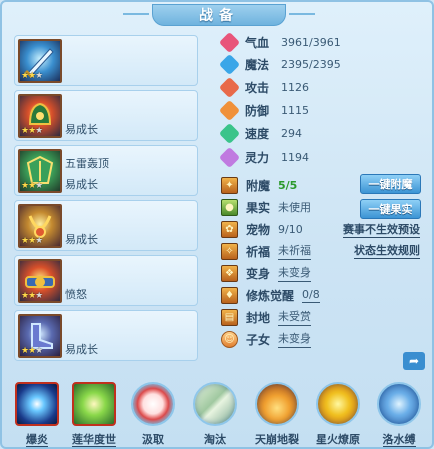  Describe the element at coordinates (229, 339) in the screenshot. I see `children-icon: ☺` at that location.